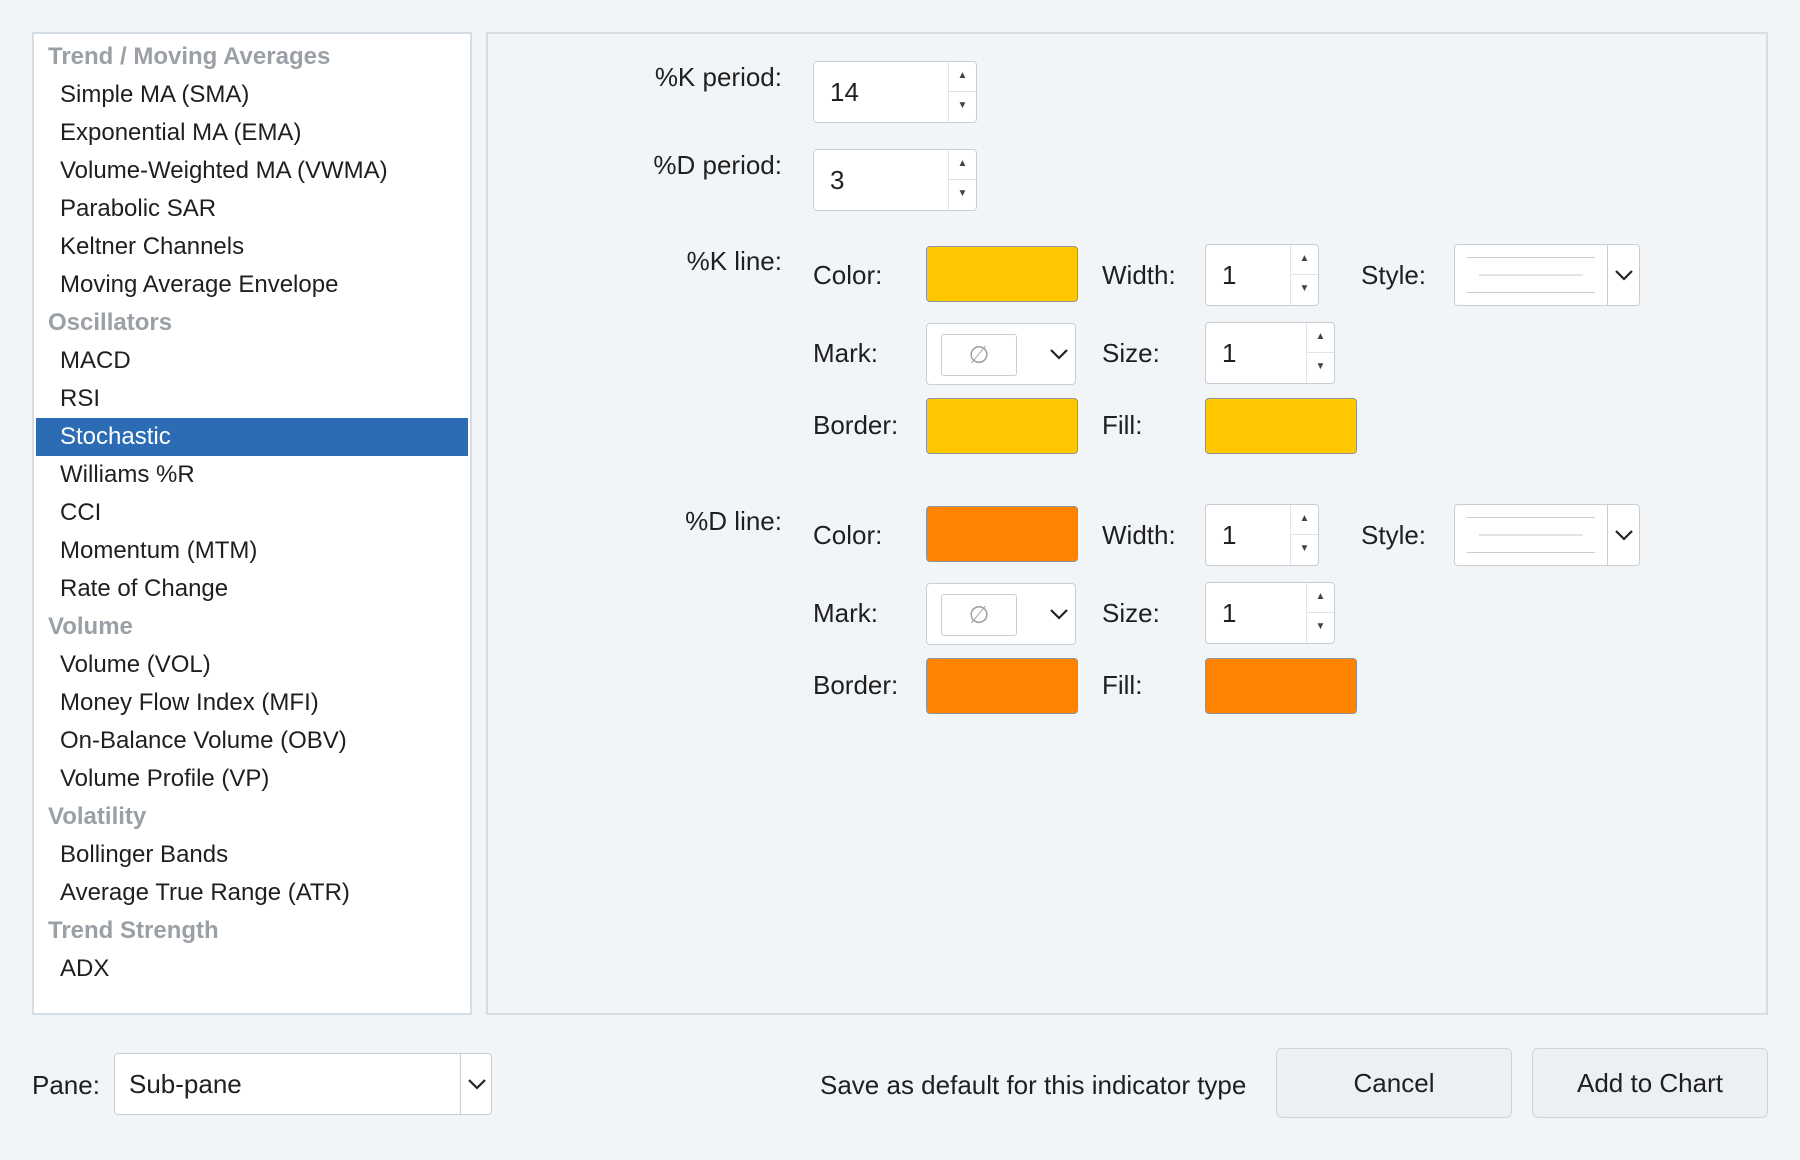 The image size is (1800, 1160). What do you see at coordinates (252, 437) in the screenshot?
I see `list-item: Stochastic` at bounding box center [252, 437].